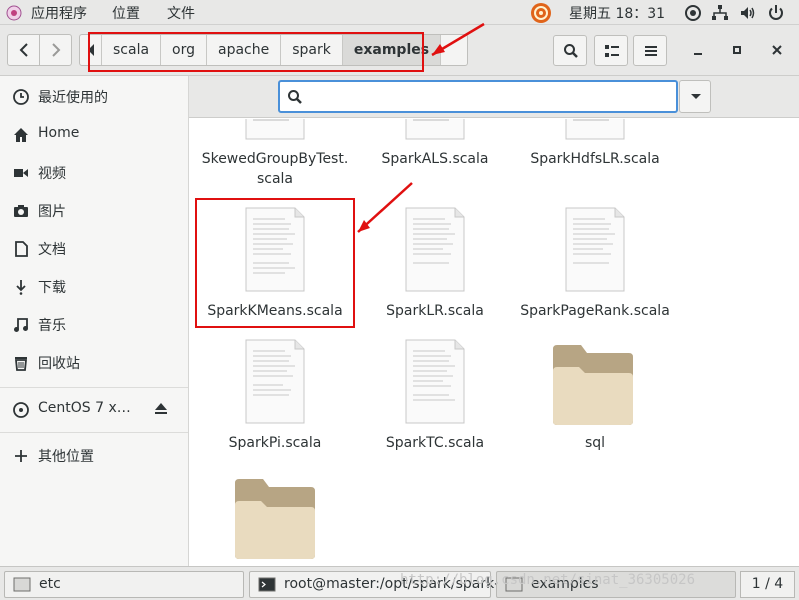 Image resolution: width=799 pixels, height=600 pixels. Describe the element at coordinates (59, 364) in the screenshot. I see `sidebar-item-label: 回收站` at that location.